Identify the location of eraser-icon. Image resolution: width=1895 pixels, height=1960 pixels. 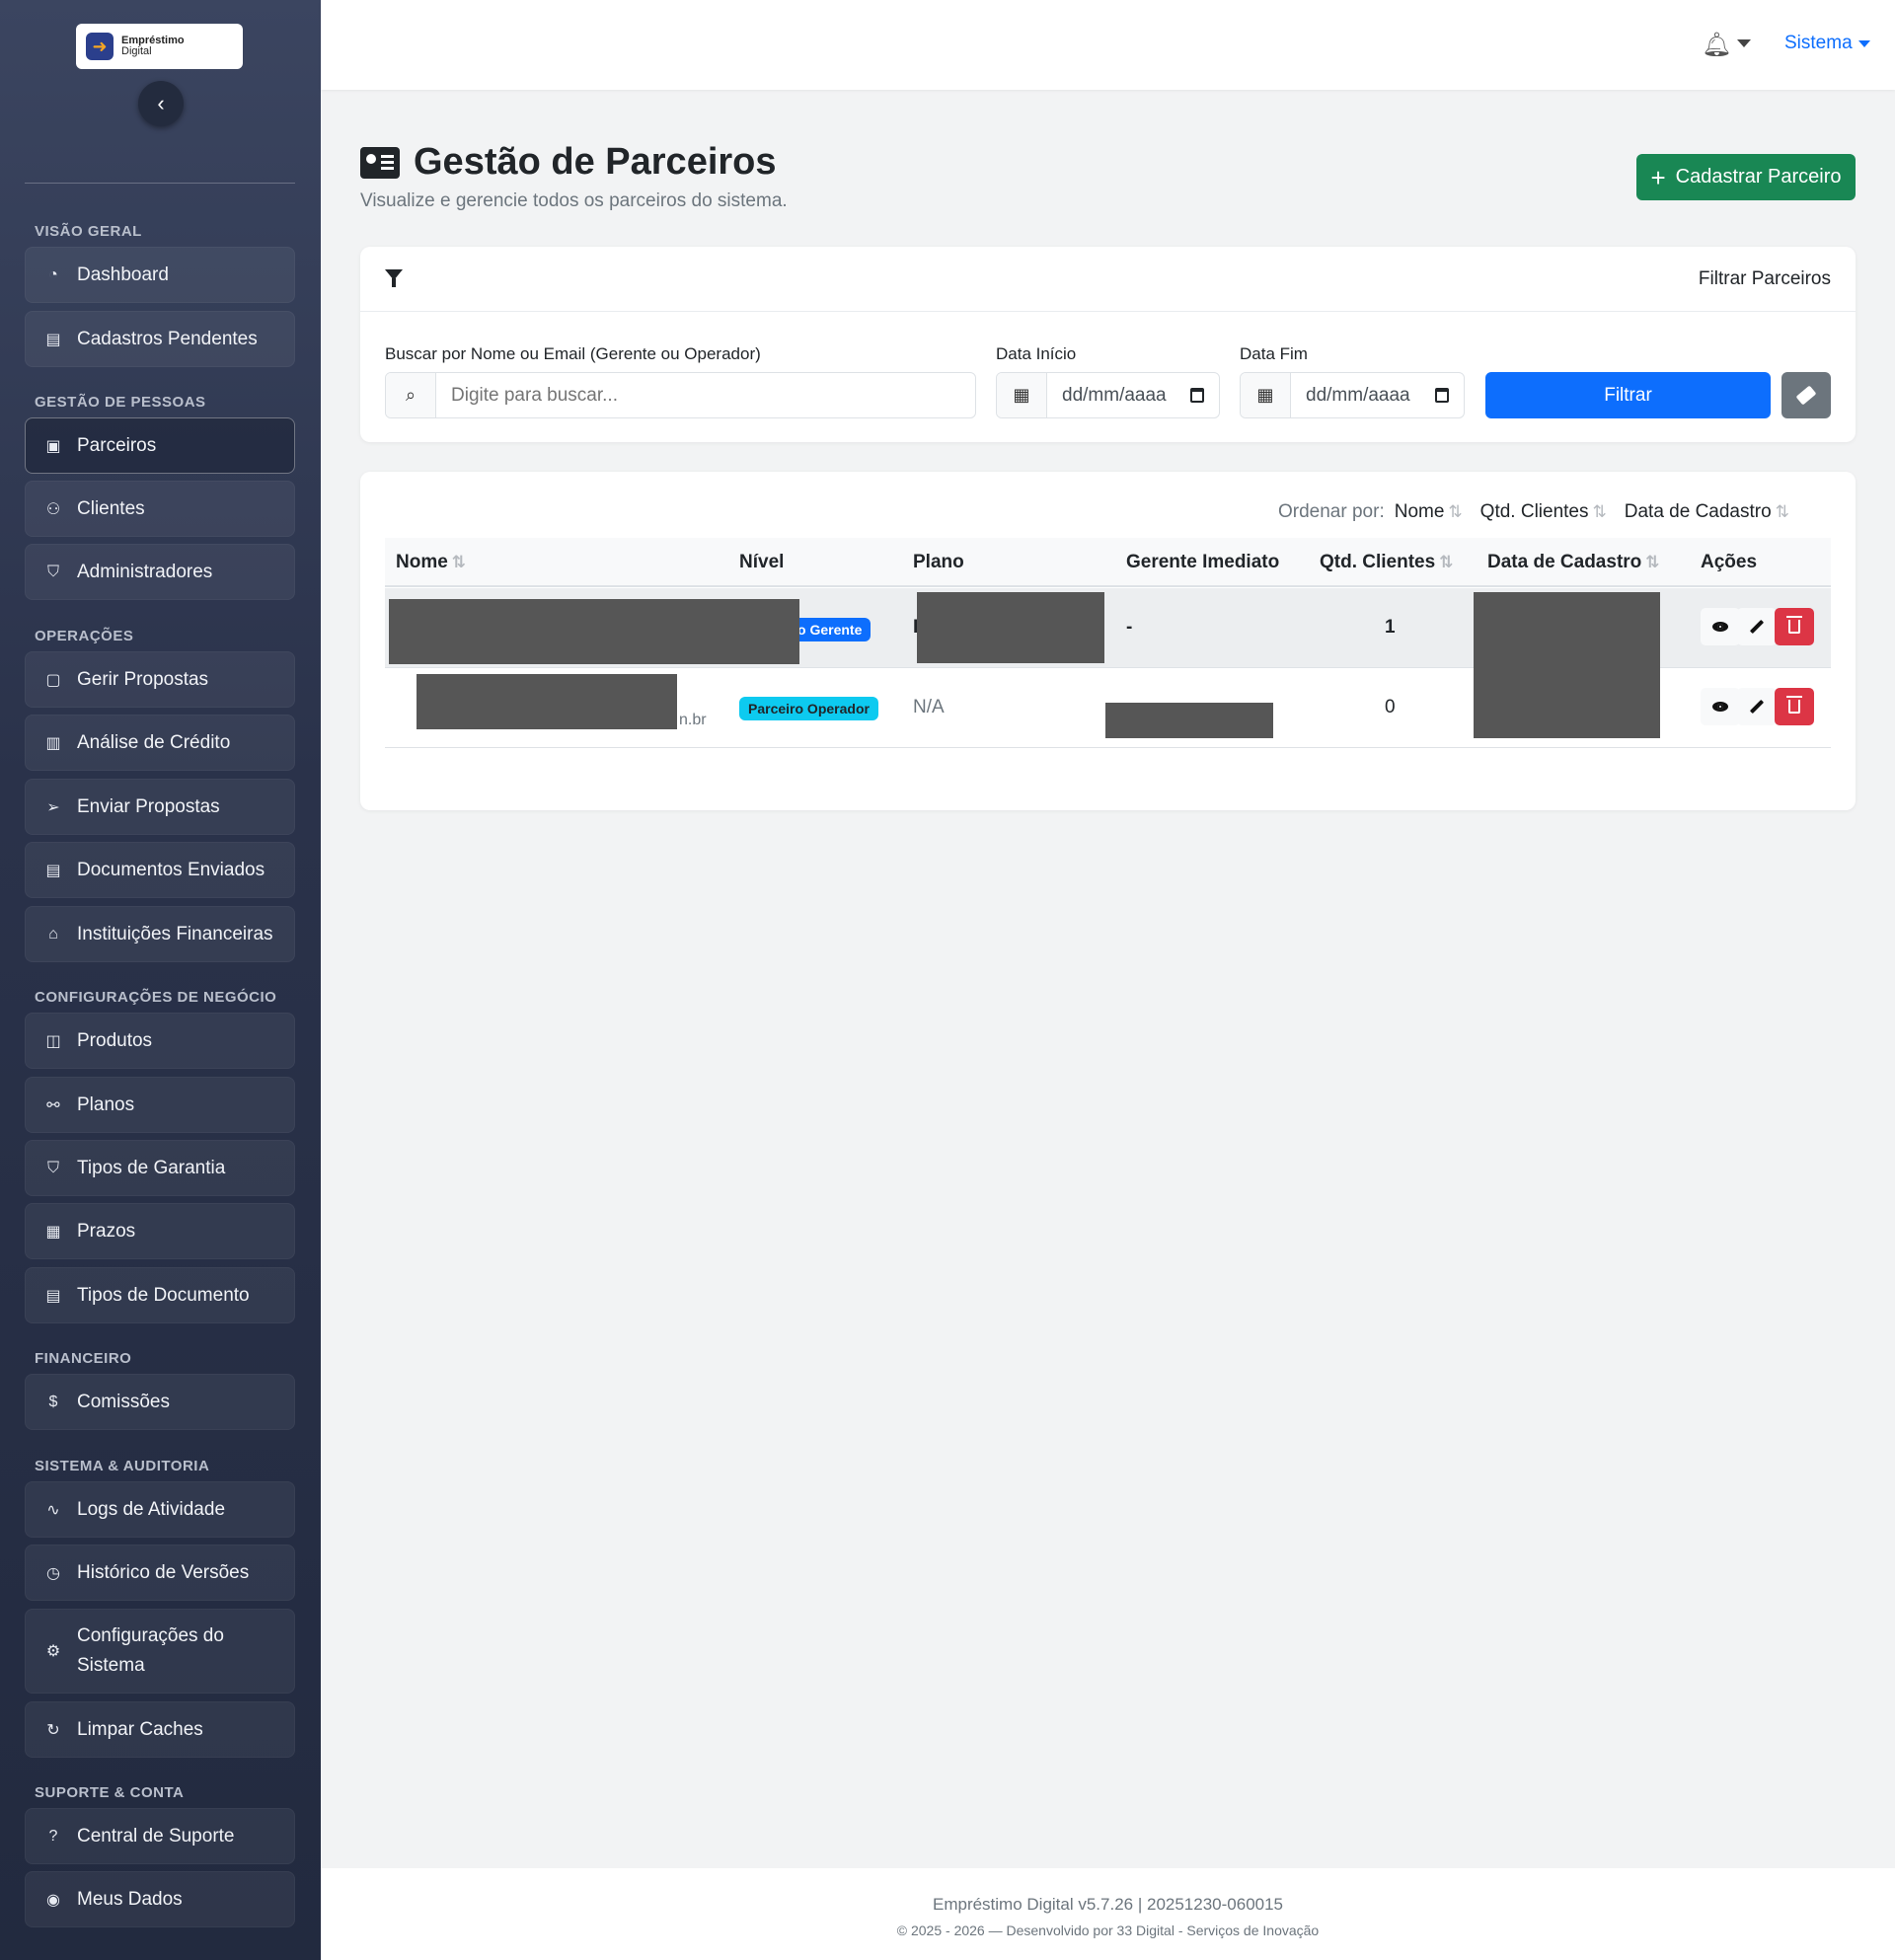
(1806, 395).